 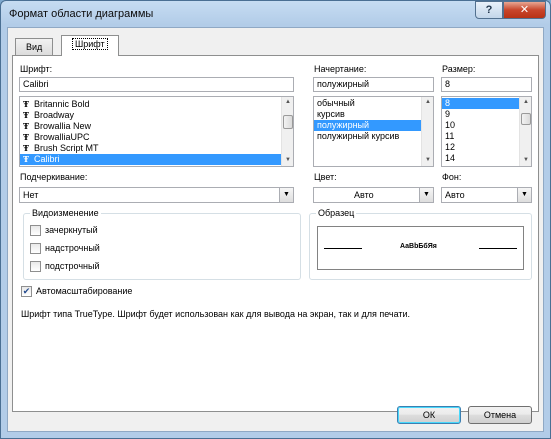 What do you see at coordinates (65, 213) in the screenshot?
I see `effects-title: Видоизменение` at bounding box center [65, 213].